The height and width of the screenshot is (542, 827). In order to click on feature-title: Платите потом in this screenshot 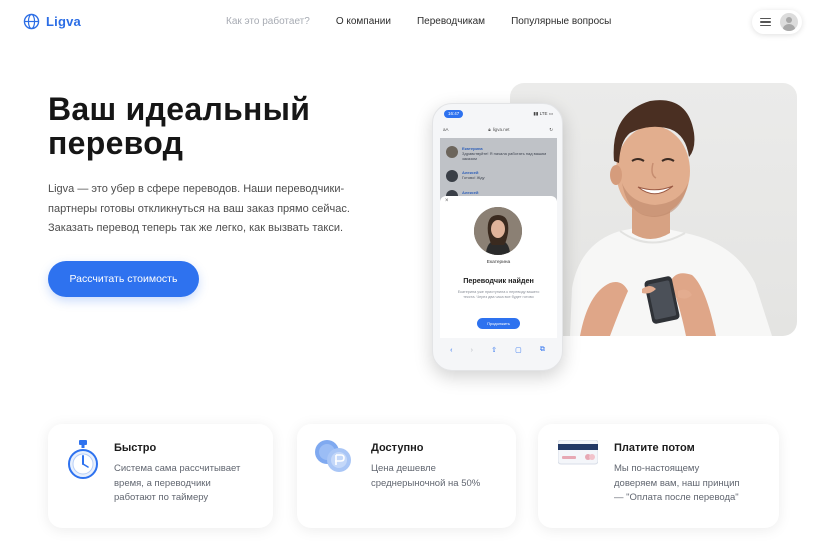, I will do `click(654, 448)`.